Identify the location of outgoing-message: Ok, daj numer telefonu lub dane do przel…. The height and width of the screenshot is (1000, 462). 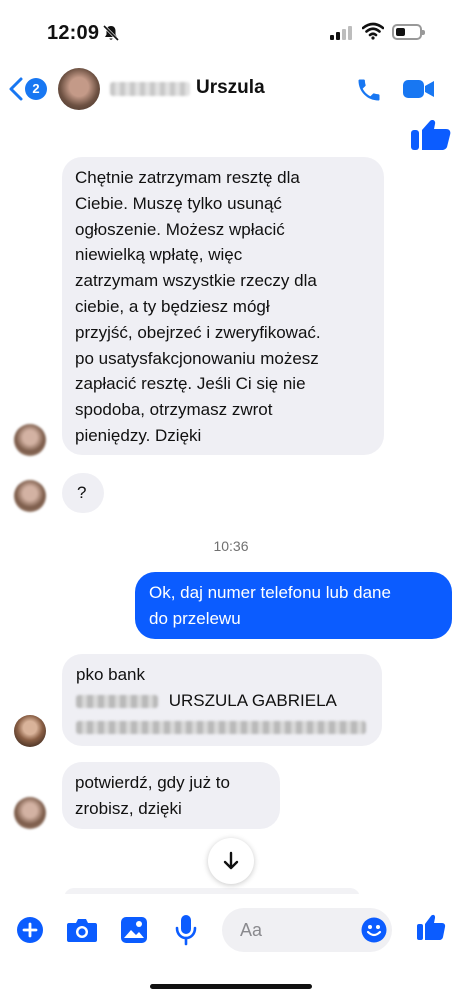
(293, 605).